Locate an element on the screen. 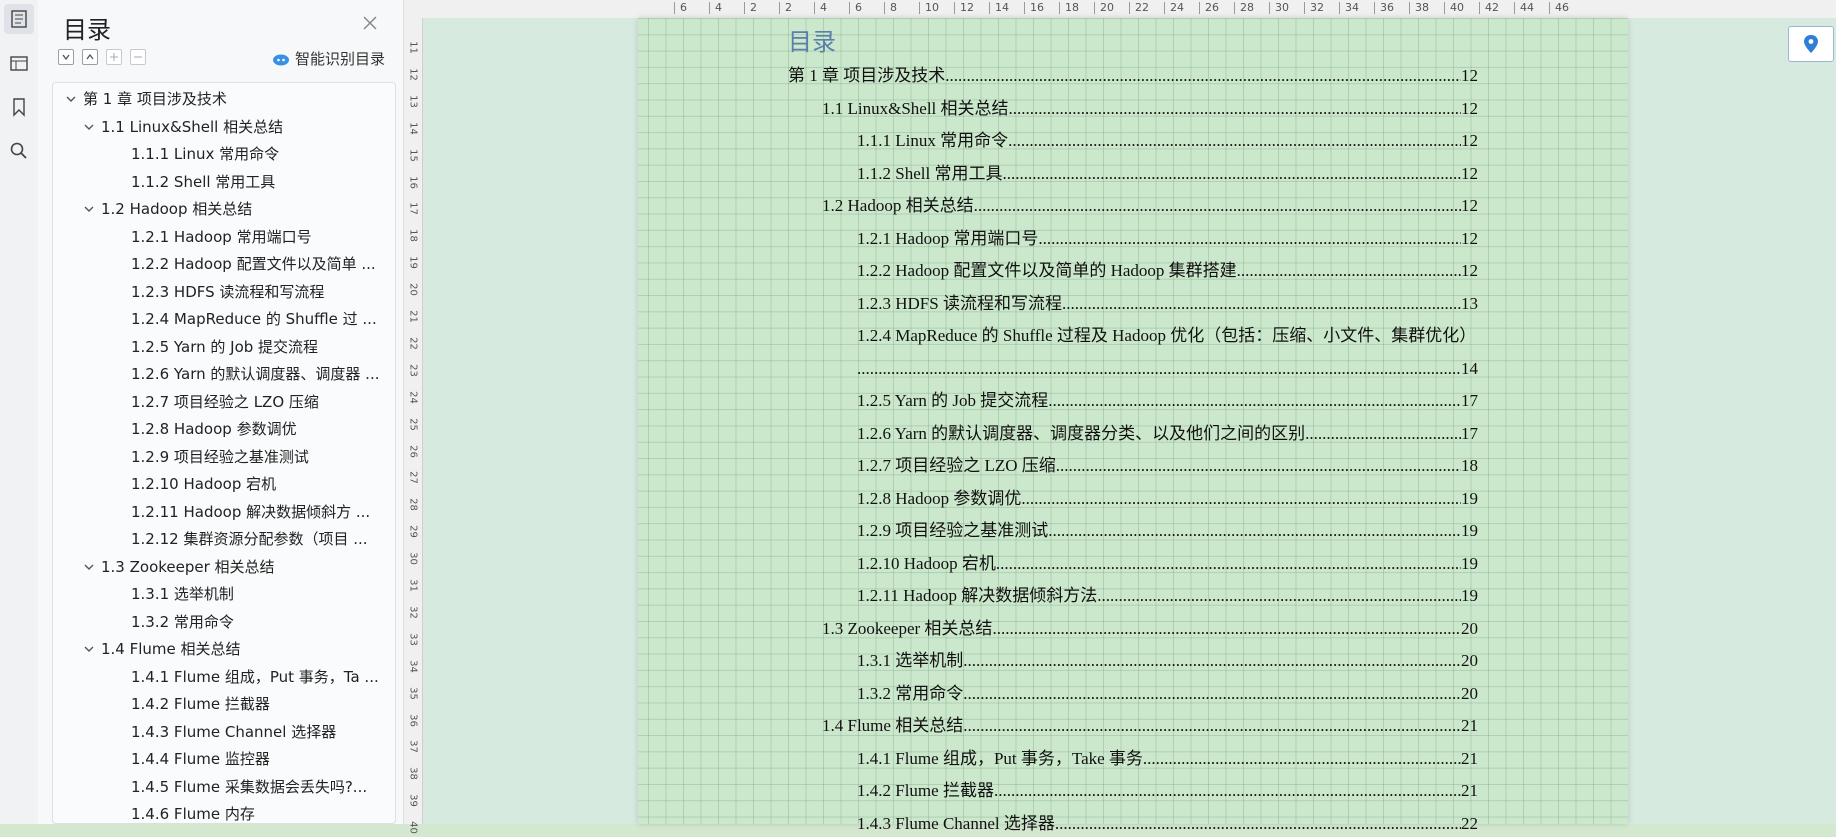 The width and height of the screenshot is (1836, 837). close-icon is located at coordinates (370, 23).